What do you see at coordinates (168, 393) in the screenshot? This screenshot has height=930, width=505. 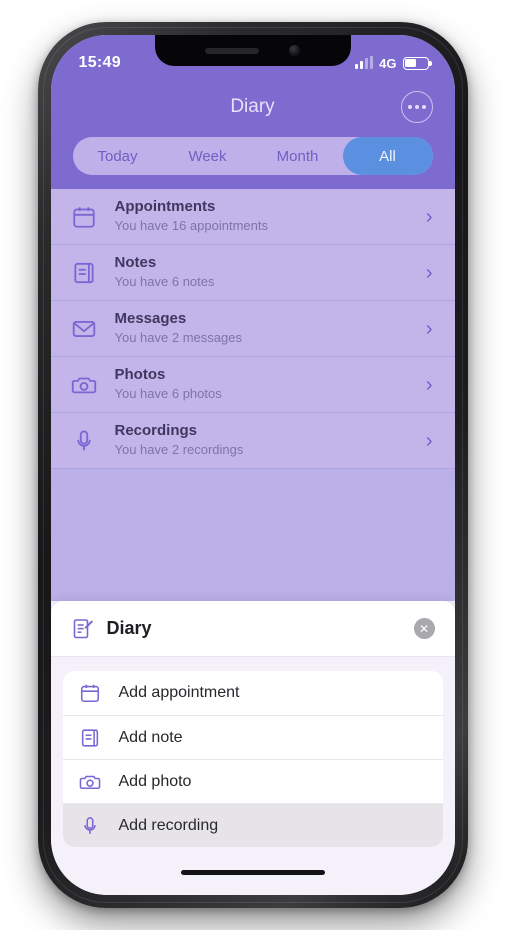 I see `list-item-subtitle: You have 6 photos` at bounding box center [168, 393].